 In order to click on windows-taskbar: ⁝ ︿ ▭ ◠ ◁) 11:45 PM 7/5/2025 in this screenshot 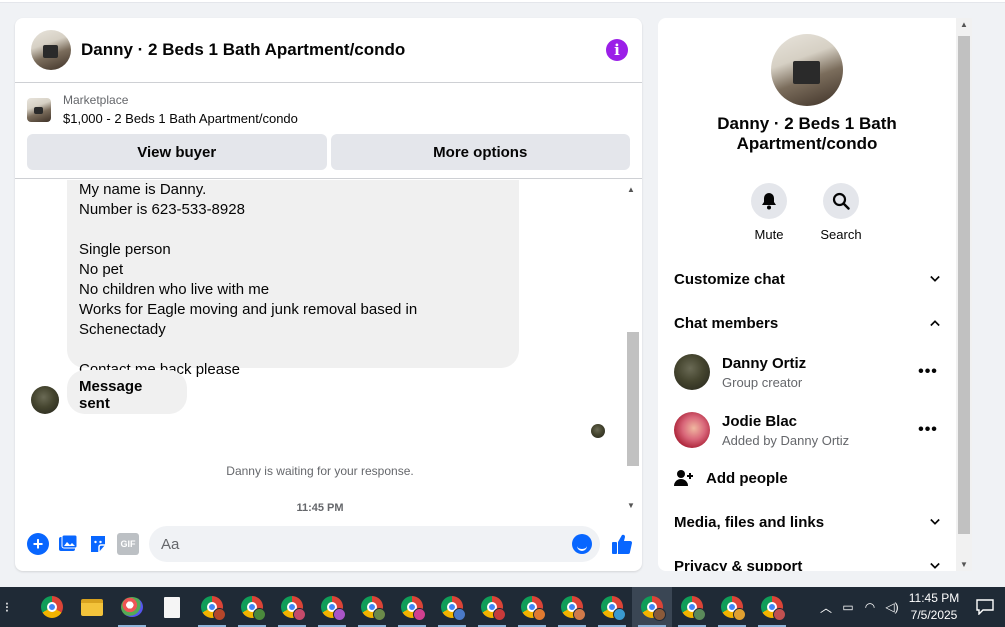, I will do `click(502, 607)`.